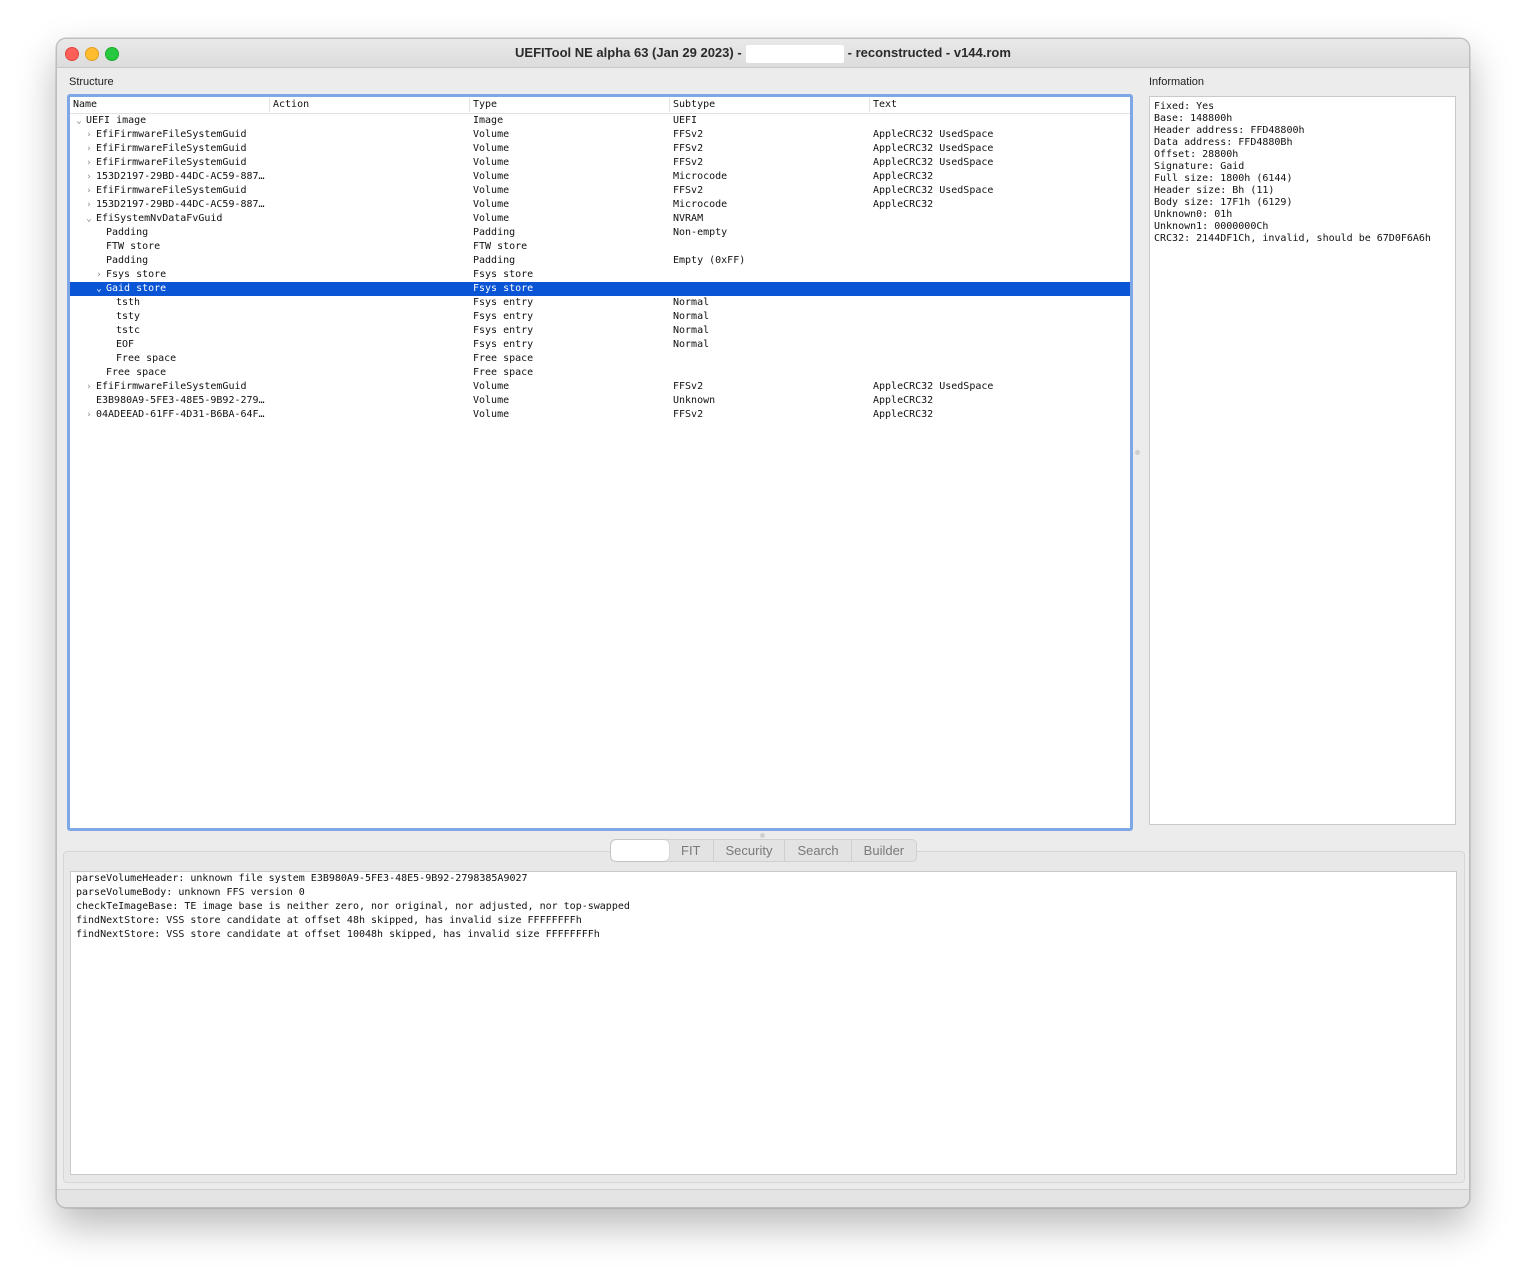 The width and height of the screenshot is (1524, 1281). Describe the element at coordinates (600, 247) in the screenshot. I see `tree-row: FTW store FTW store` at that location.